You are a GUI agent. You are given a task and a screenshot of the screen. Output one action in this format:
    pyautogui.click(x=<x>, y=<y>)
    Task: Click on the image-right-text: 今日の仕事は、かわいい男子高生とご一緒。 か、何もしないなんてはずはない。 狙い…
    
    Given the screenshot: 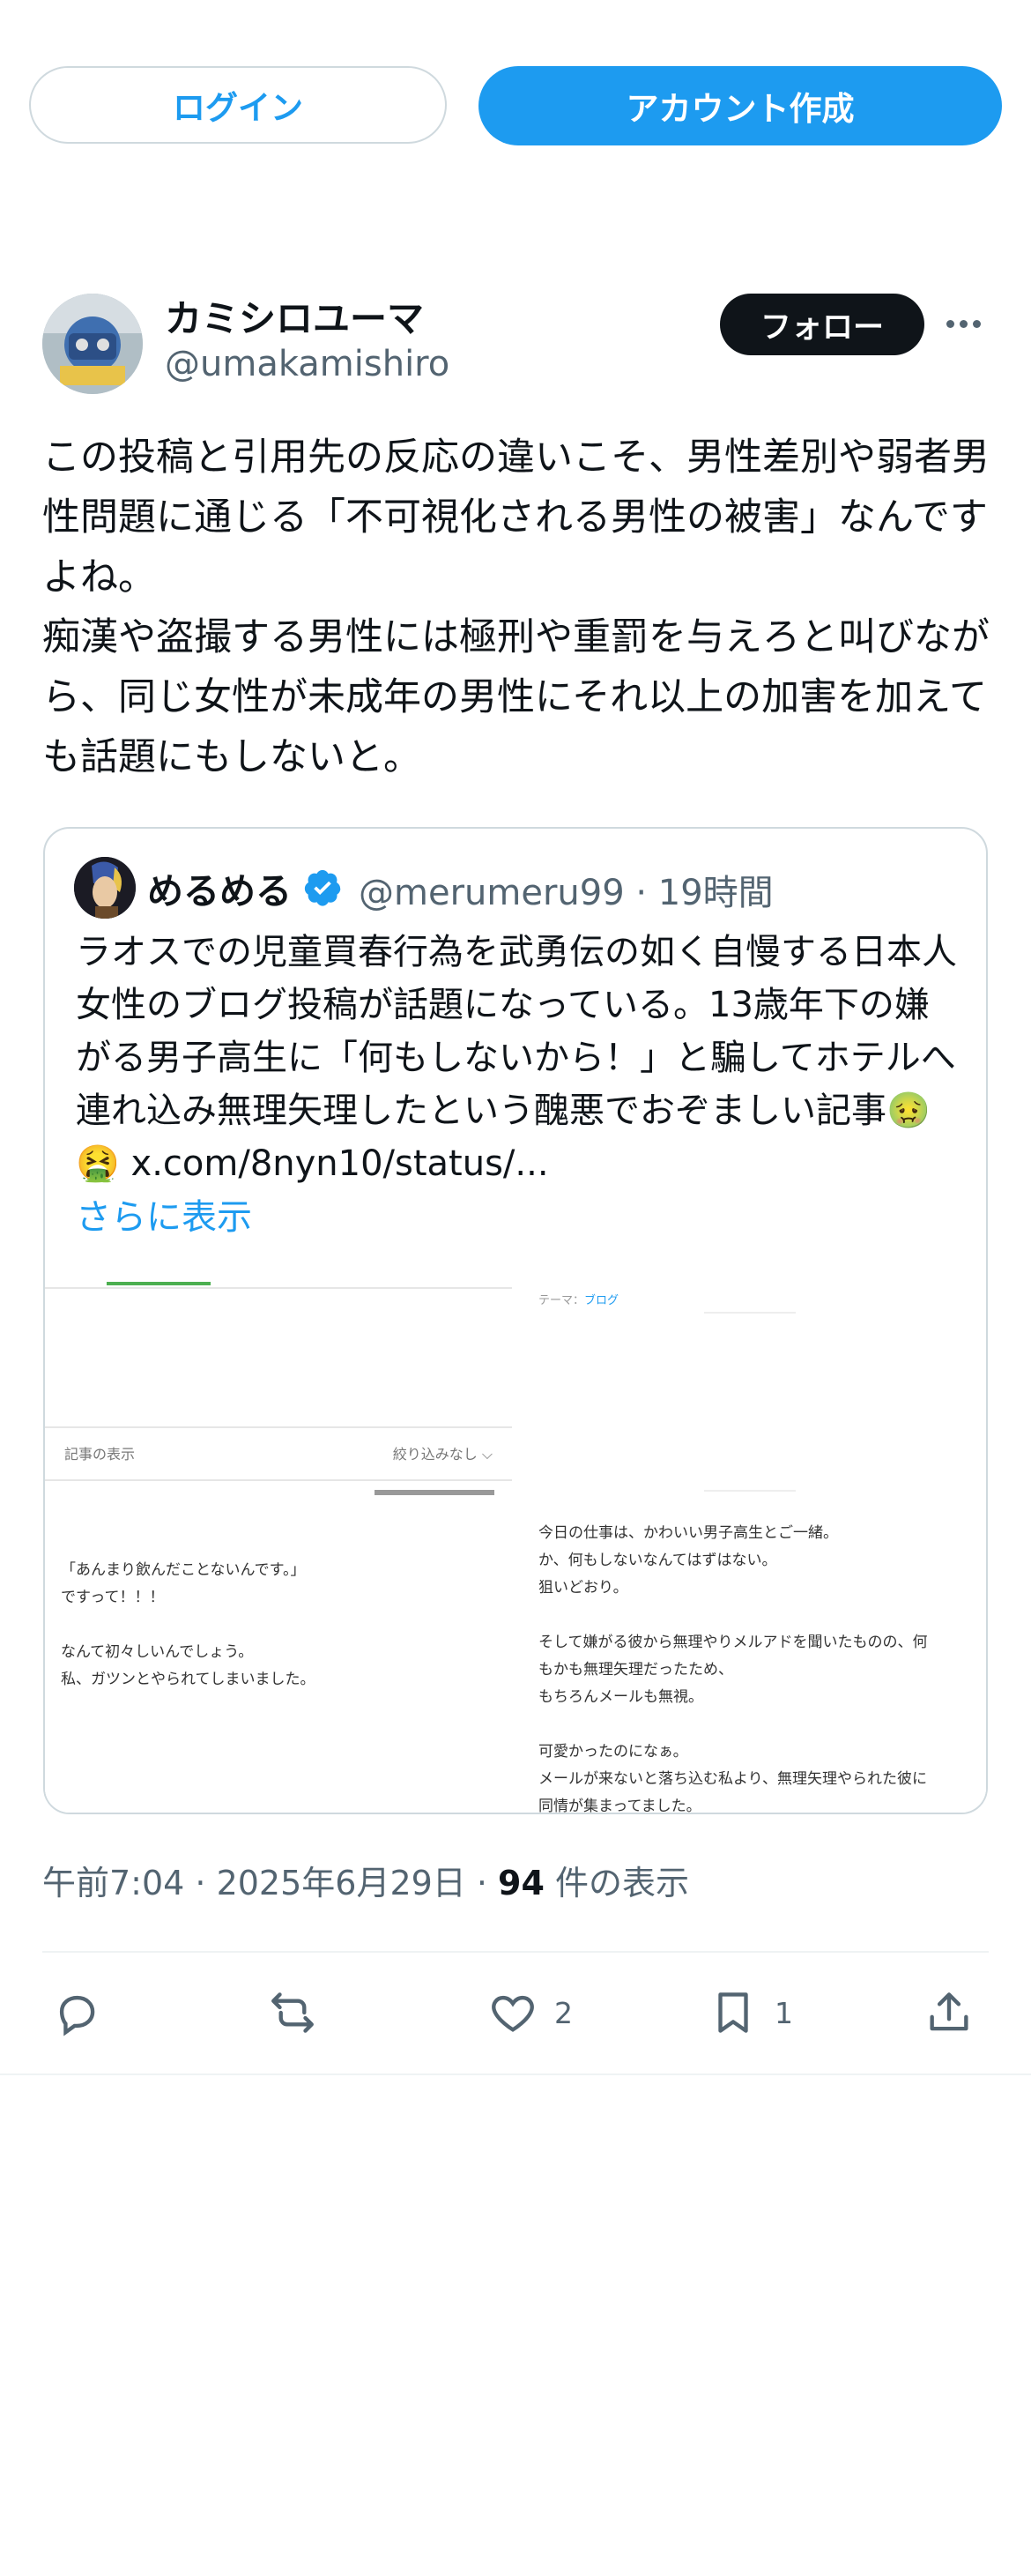 What is the action you would take?
    pyautogui.click(x=733, y=1669)
    